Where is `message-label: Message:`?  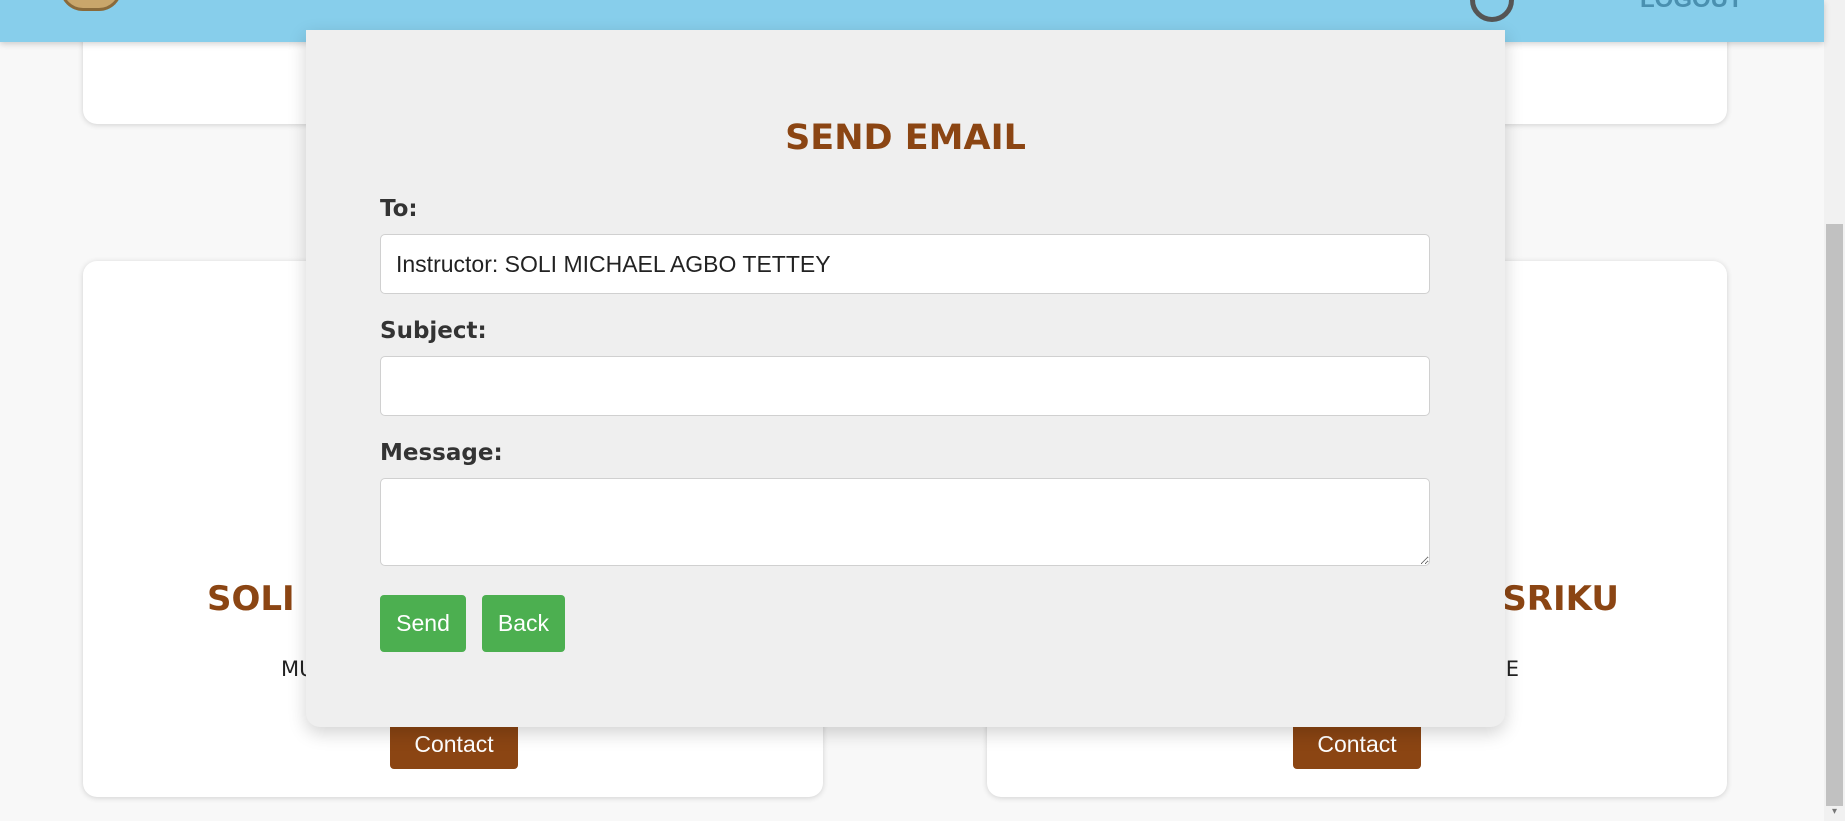
message-label: Message: is located at coordinates (441, 453).